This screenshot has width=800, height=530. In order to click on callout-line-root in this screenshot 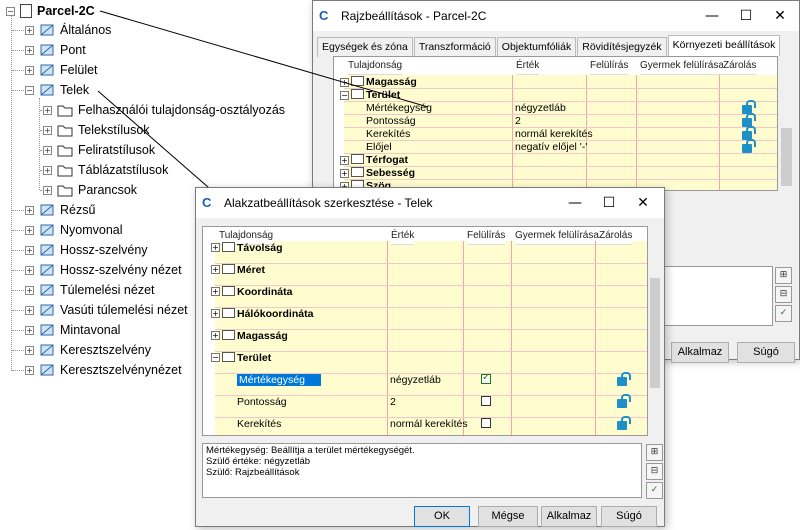, I will do `click(264, 59)`.